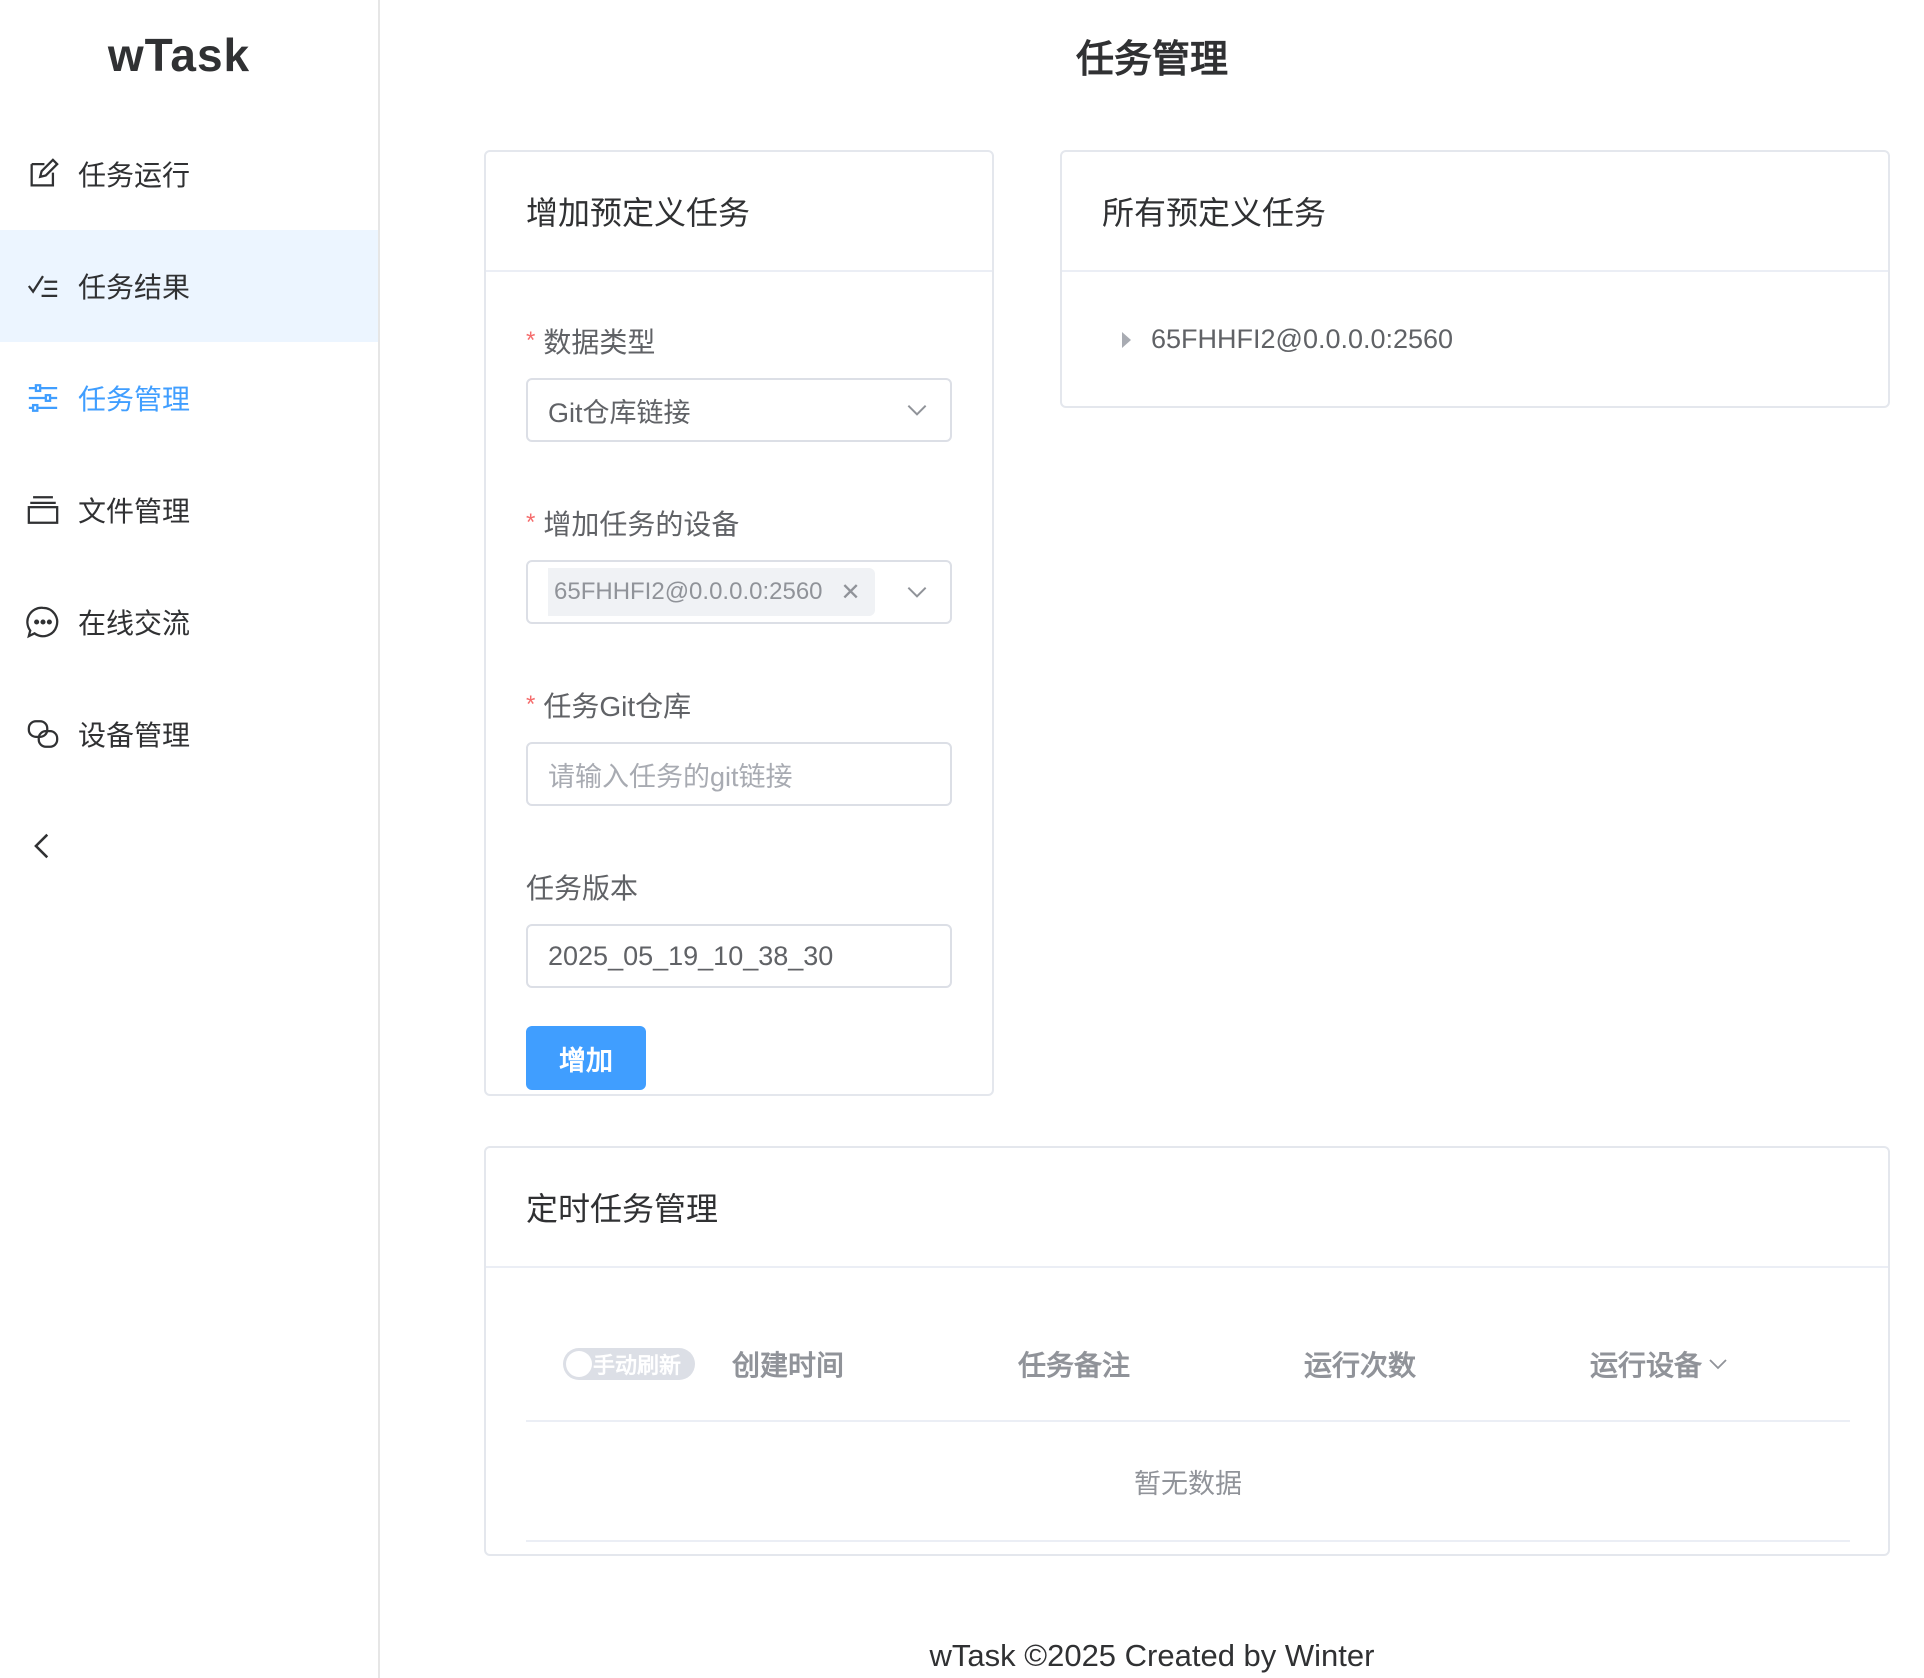 The width and height of the screenshot is (1924, 1678). I want to click on sidebar-item-label: 任务运行, so click(134, 175).